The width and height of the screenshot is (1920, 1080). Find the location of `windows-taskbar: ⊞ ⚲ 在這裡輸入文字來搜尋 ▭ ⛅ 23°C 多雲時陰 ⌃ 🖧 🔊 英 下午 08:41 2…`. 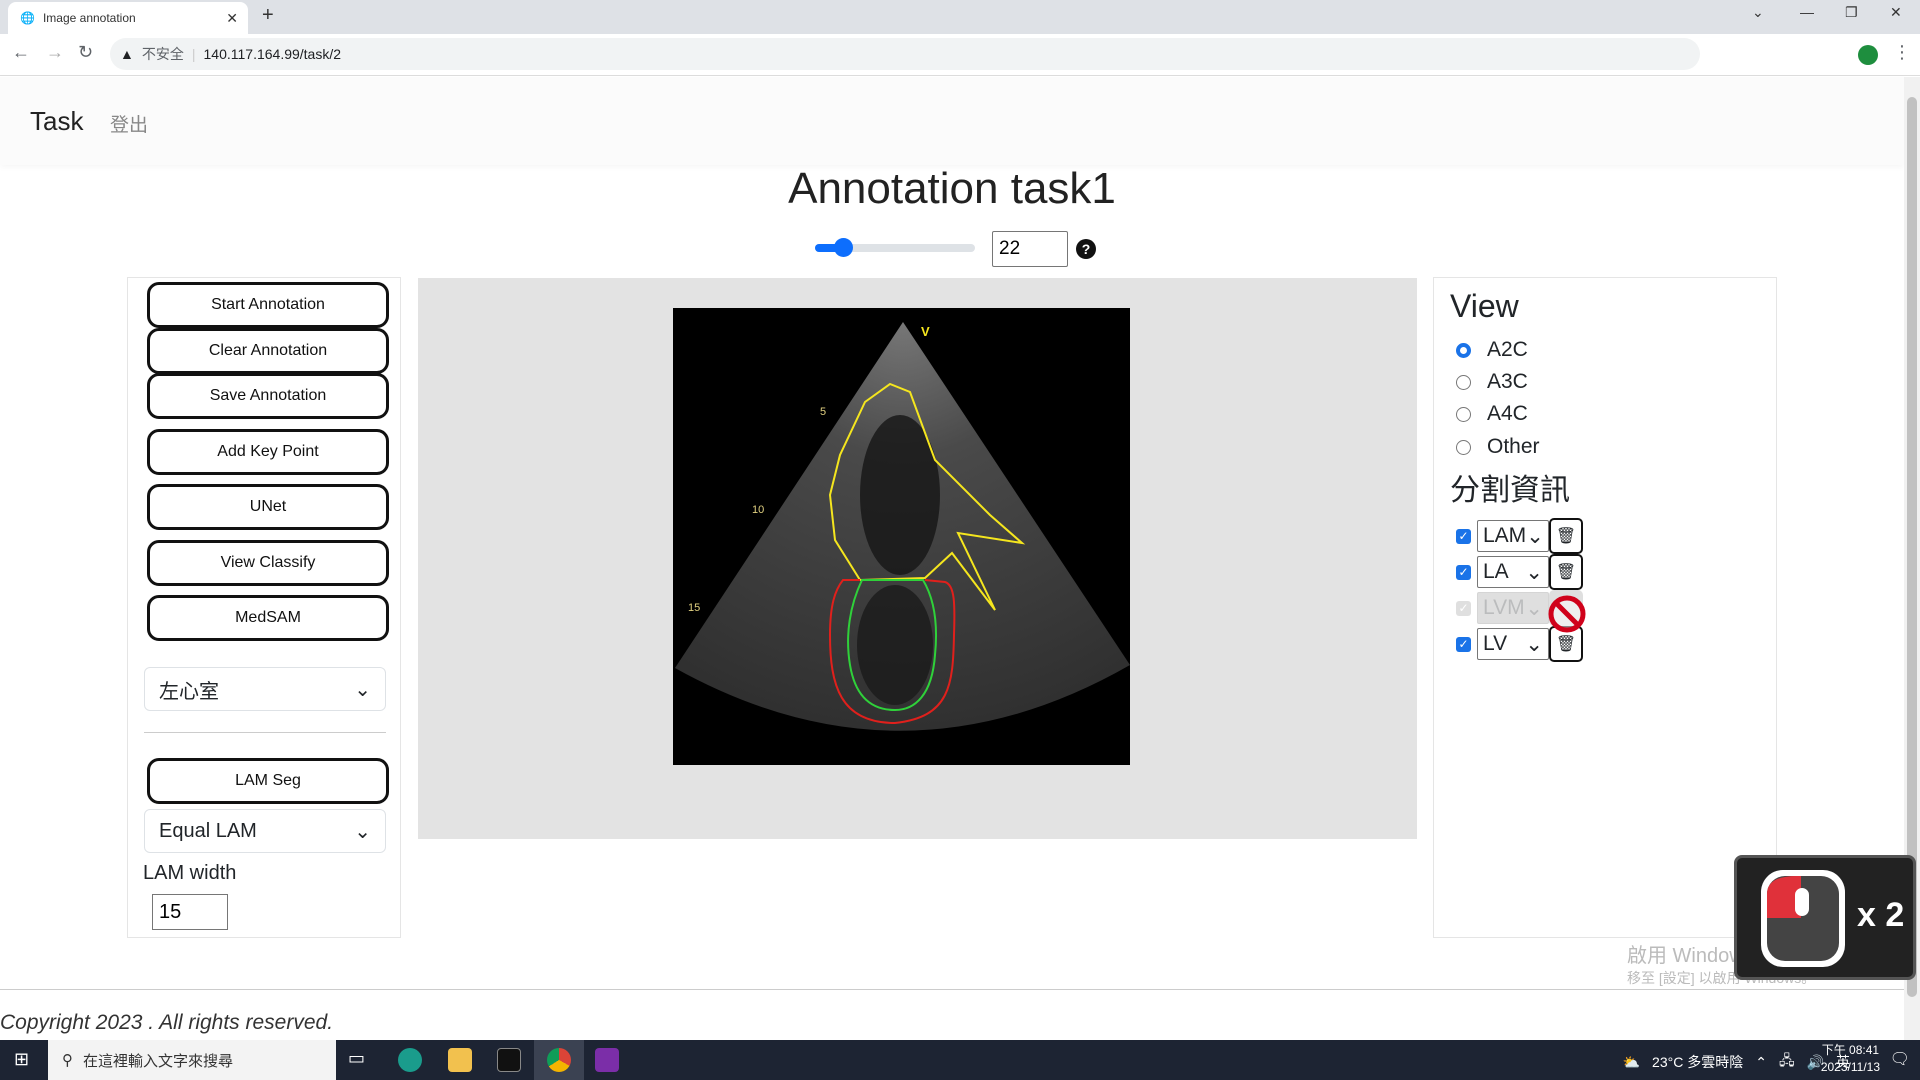

windows-taskbar: ⊞ ⚲ 在這裡輸入文字來搜尋 ▭ ⛅ 23°C 多雲時陰 ⌃ 🖧 🔊 英 下午 08:41 2… is located at coordinates (960, 1060).